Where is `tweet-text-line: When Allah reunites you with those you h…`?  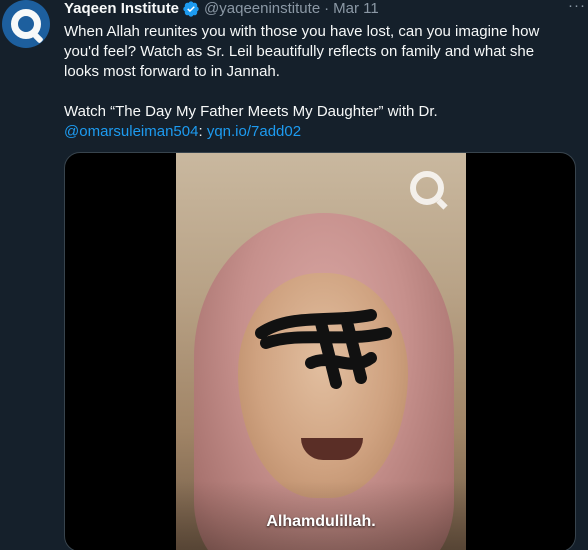
tweet-text-line: When Allah reunites you with those you h… is located at coordinates (302, 31).